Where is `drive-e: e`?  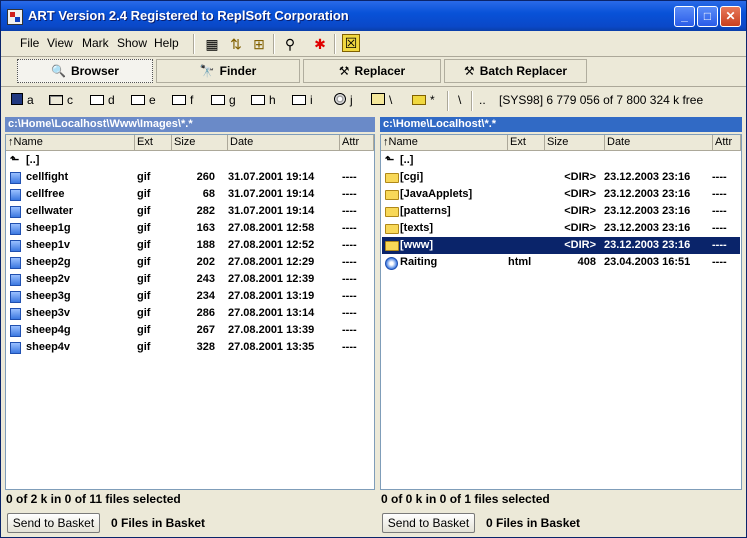
drive-e: e is located at coordinates (143, 100).